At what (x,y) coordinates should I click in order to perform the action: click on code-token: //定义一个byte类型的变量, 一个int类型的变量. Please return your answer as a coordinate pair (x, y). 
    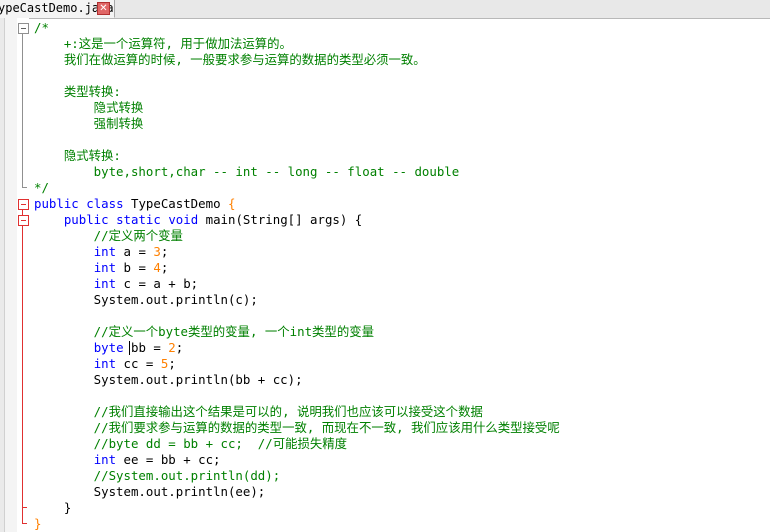
    Looking at the image, I should click on (204, 331).